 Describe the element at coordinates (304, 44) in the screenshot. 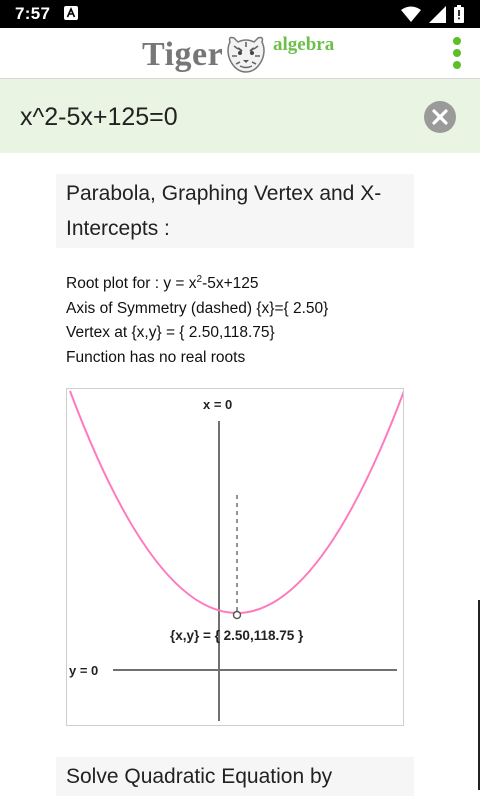

I see `logo-algebra-text: algebra` at that location.